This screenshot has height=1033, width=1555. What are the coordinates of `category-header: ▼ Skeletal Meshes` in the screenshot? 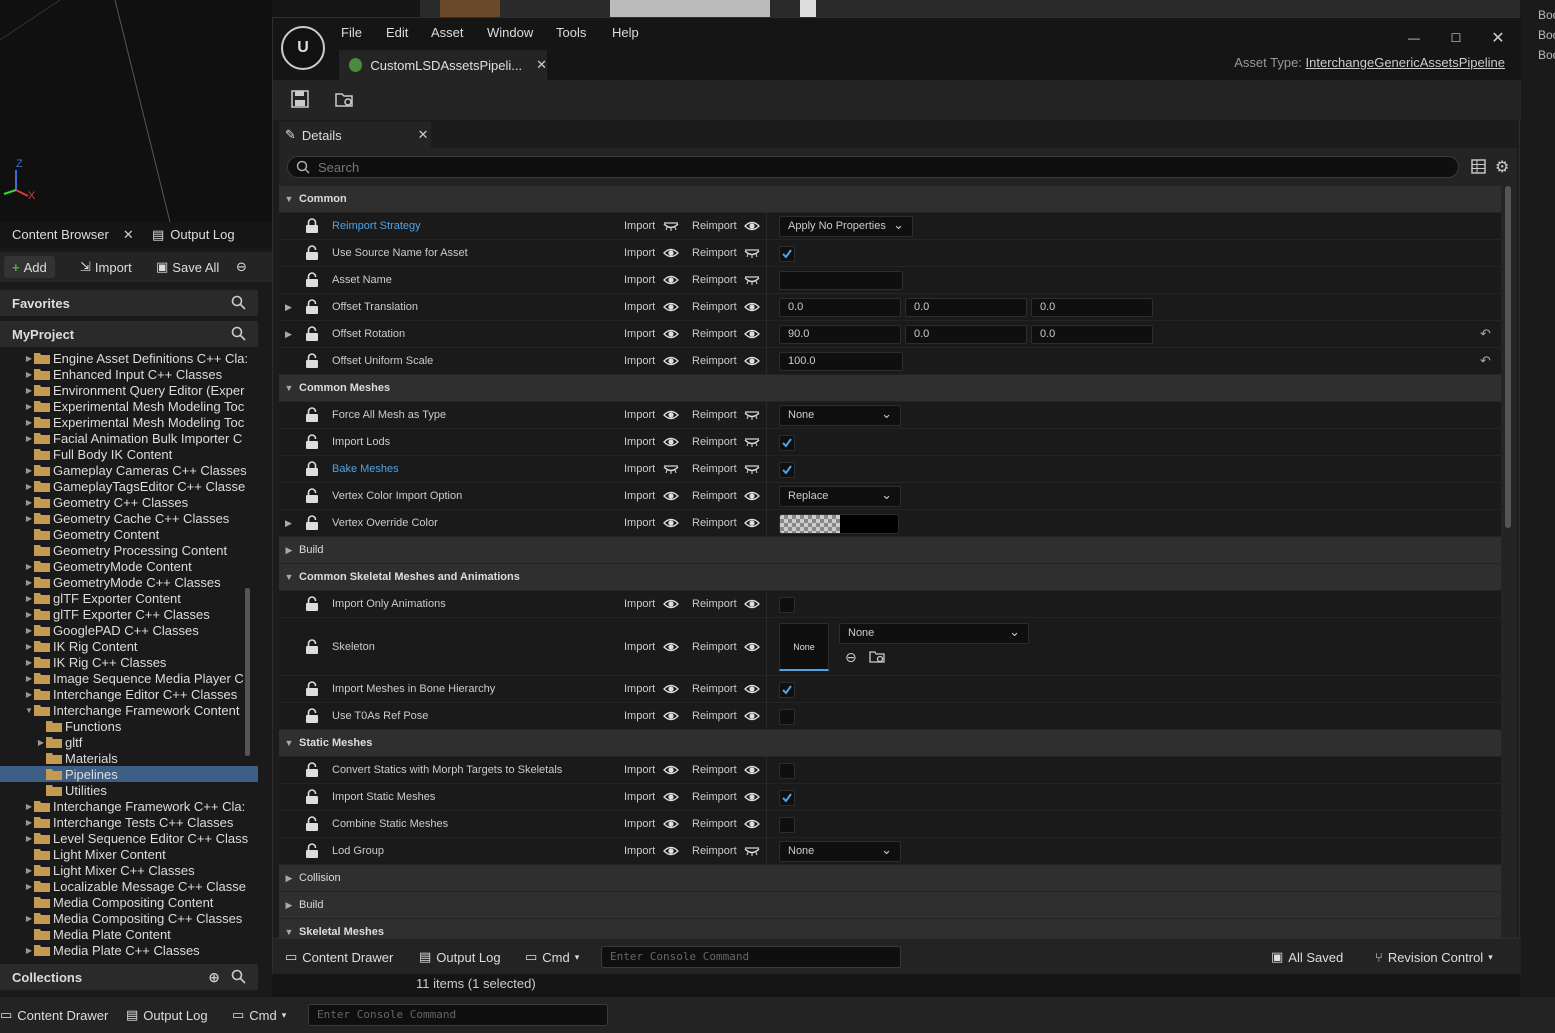 It's located at (890, 928).